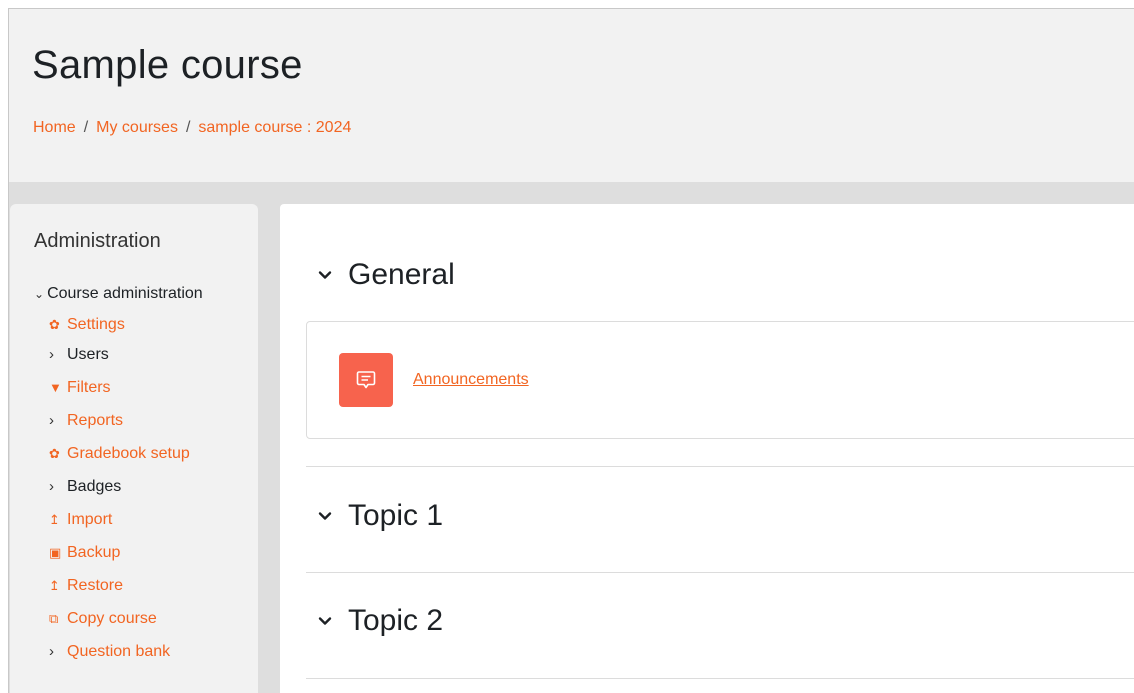  I want to click on copy-icon: ⧉, so click(54, 618).